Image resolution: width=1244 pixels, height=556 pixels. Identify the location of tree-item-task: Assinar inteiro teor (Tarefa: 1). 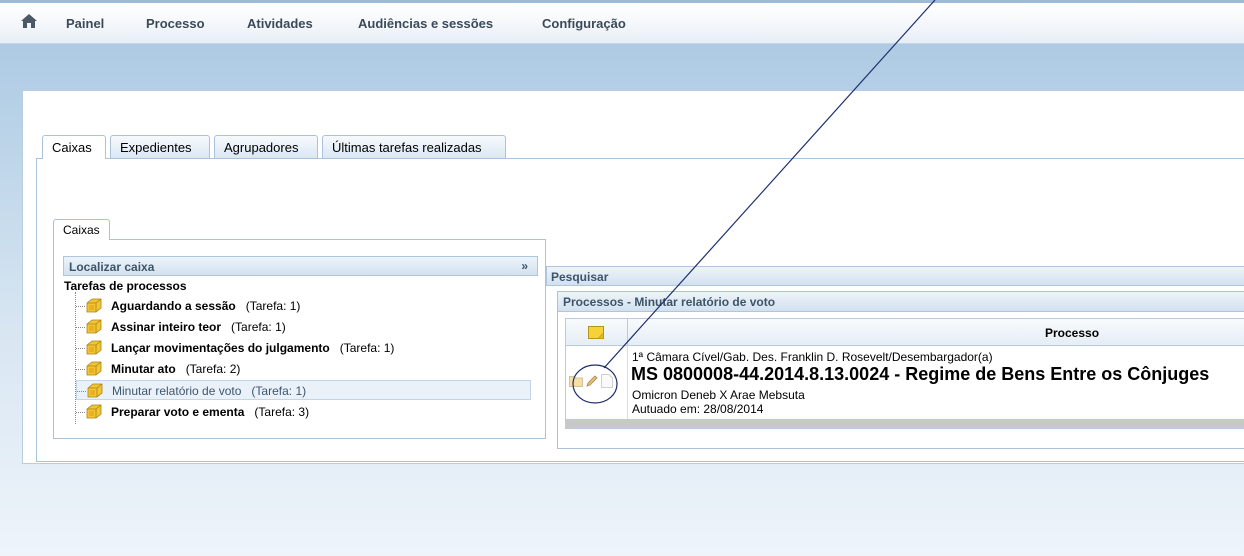
(303, 327).